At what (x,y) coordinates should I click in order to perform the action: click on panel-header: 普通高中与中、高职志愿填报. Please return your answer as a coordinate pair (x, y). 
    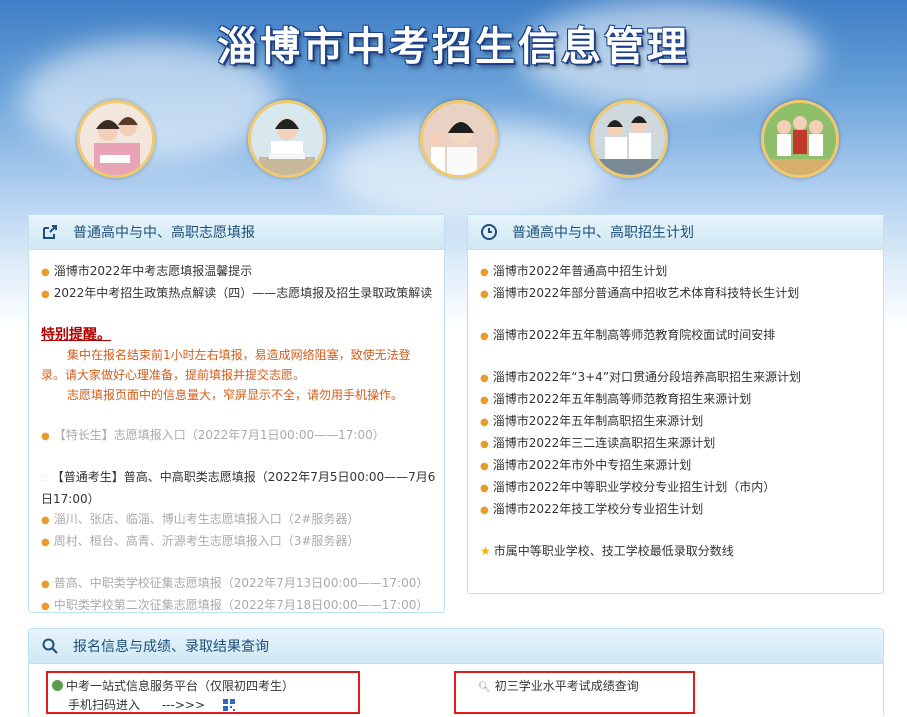
    Looking at the image, I should click on (236, 232).